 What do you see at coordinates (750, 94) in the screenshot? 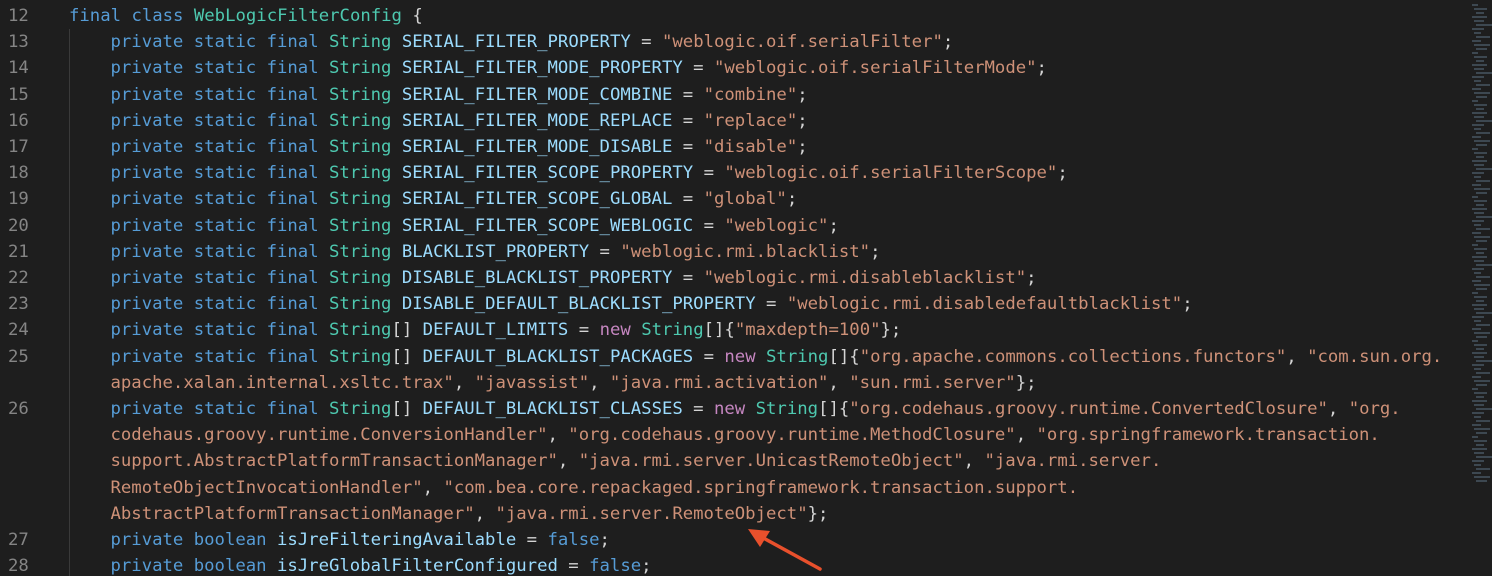
I see `code-token: "combine"` at bounding box center [750, 94].